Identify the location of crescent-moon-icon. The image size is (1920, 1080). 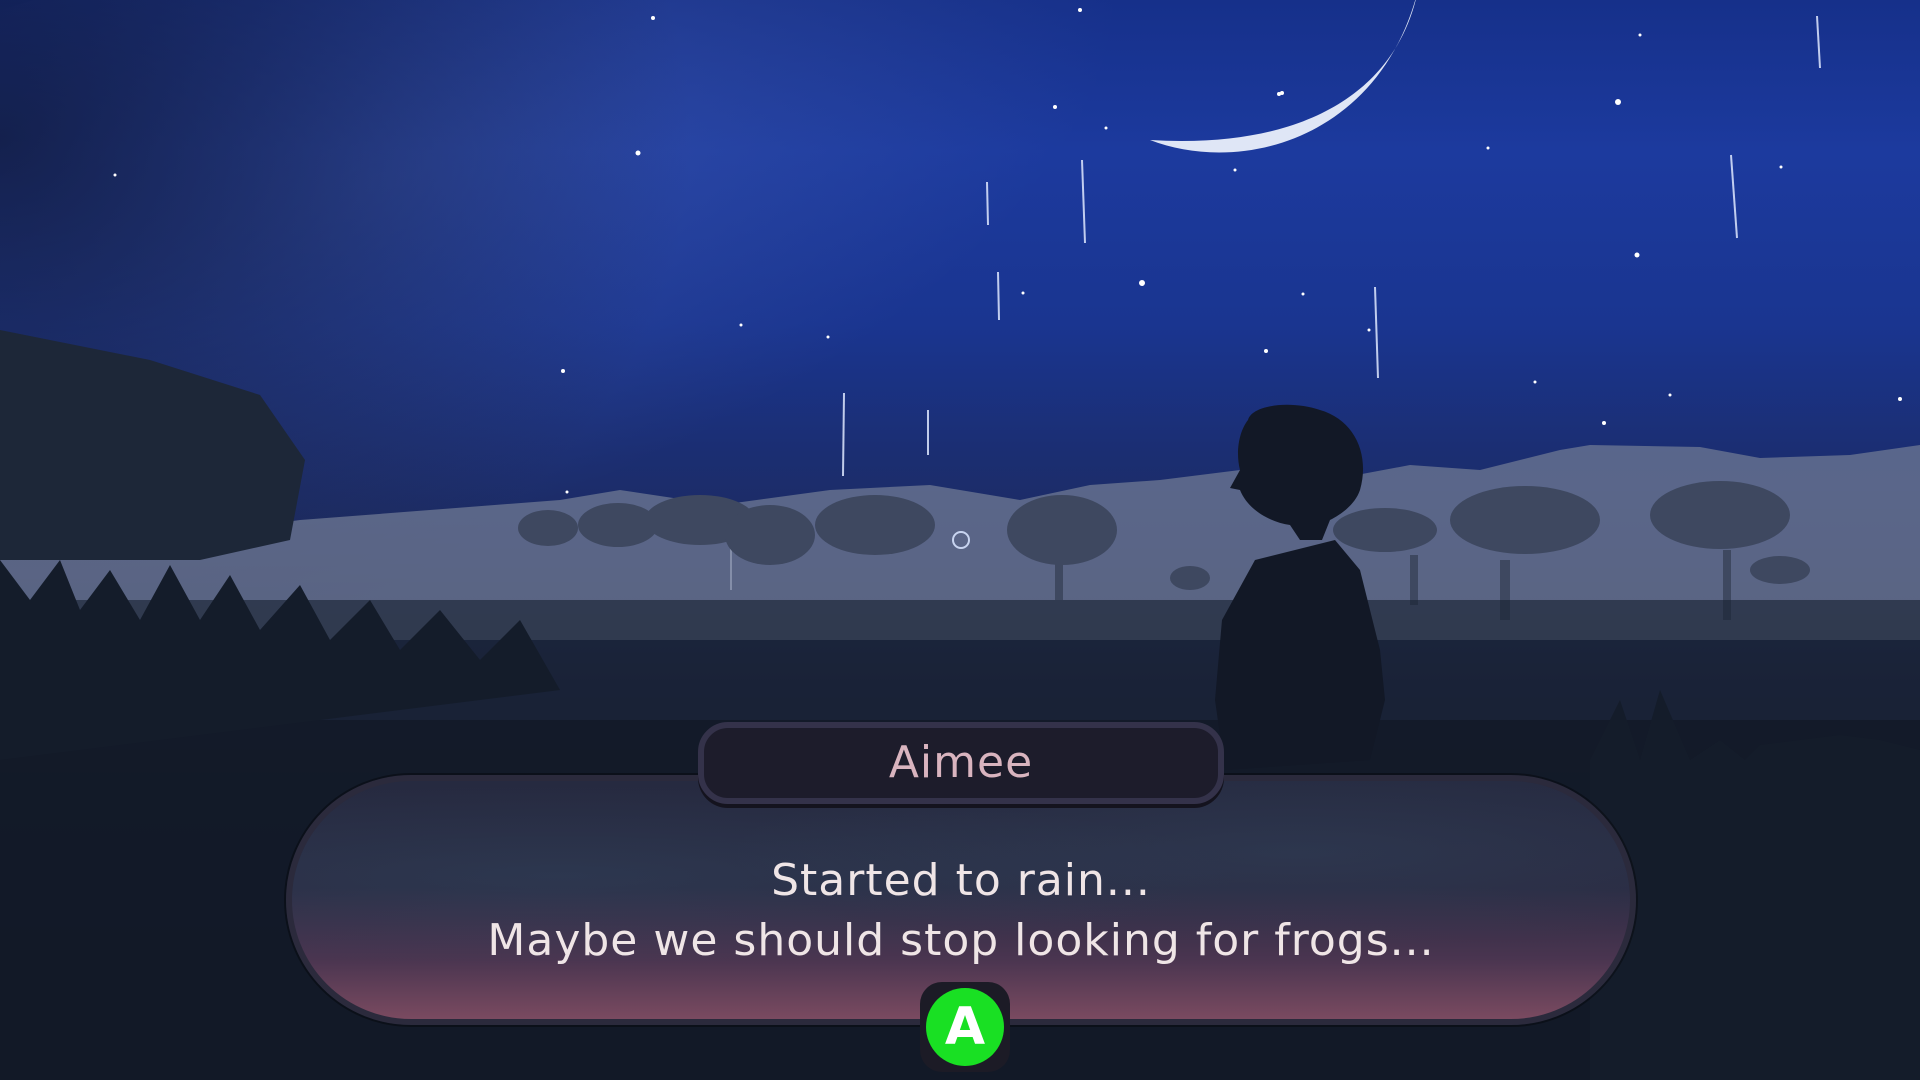
(1283, 76).